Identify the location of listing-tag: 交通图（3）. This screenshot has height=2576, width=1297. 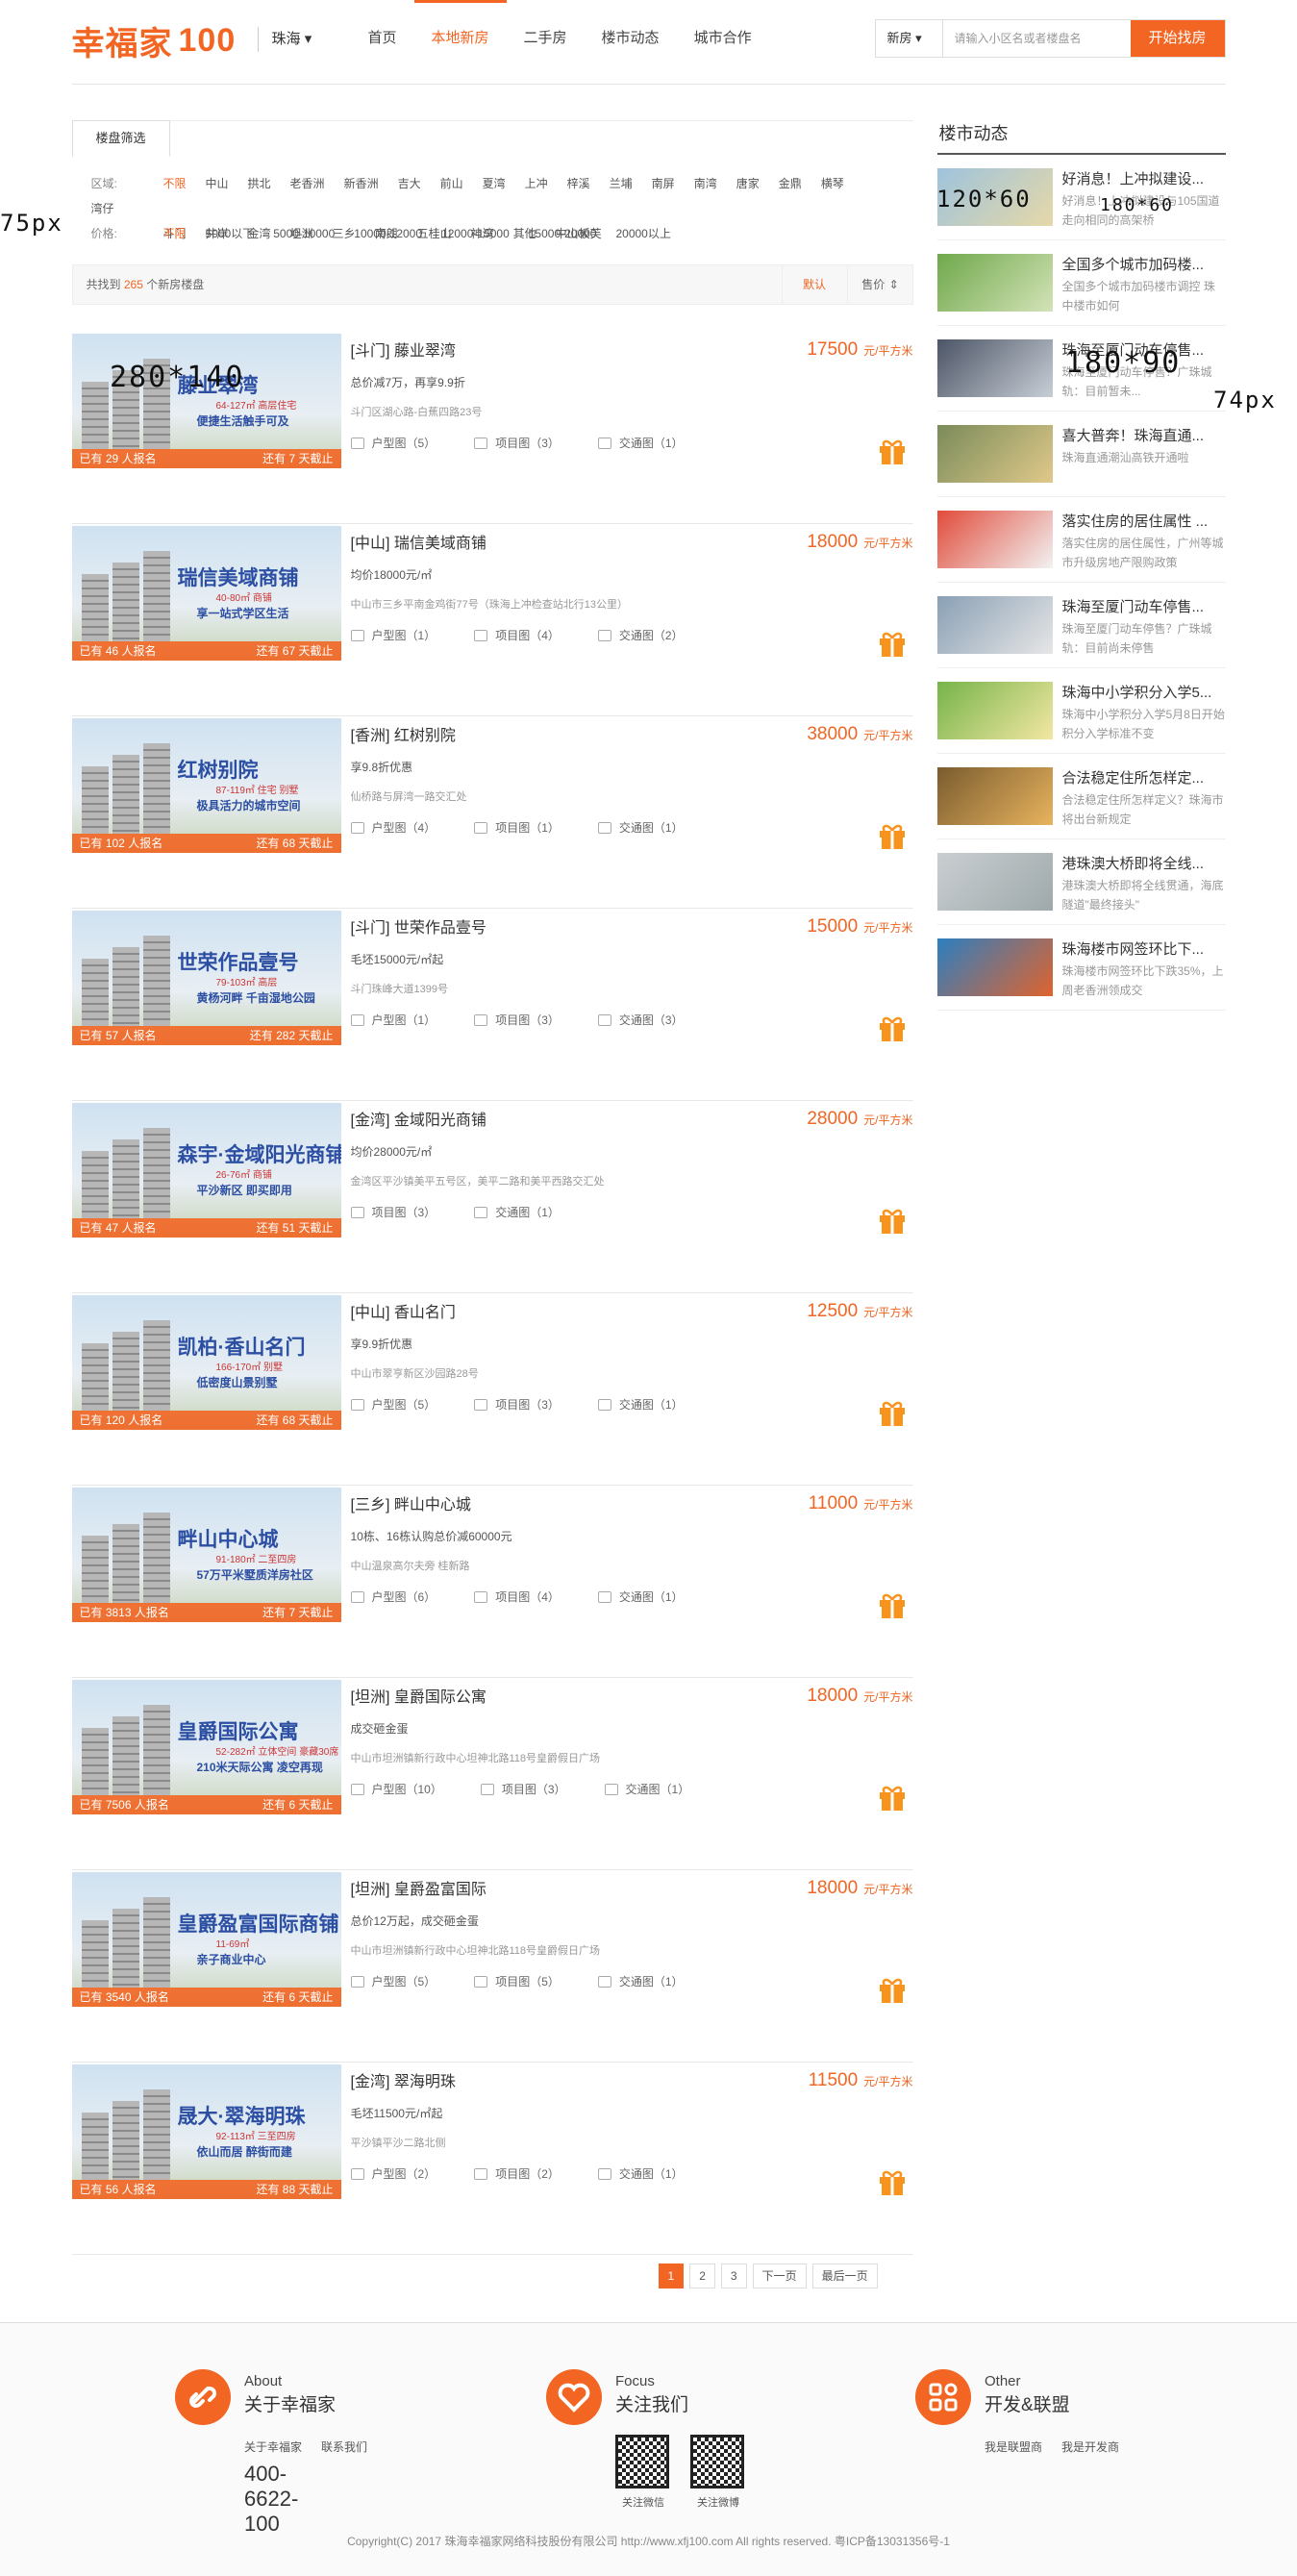
(640, 1020).